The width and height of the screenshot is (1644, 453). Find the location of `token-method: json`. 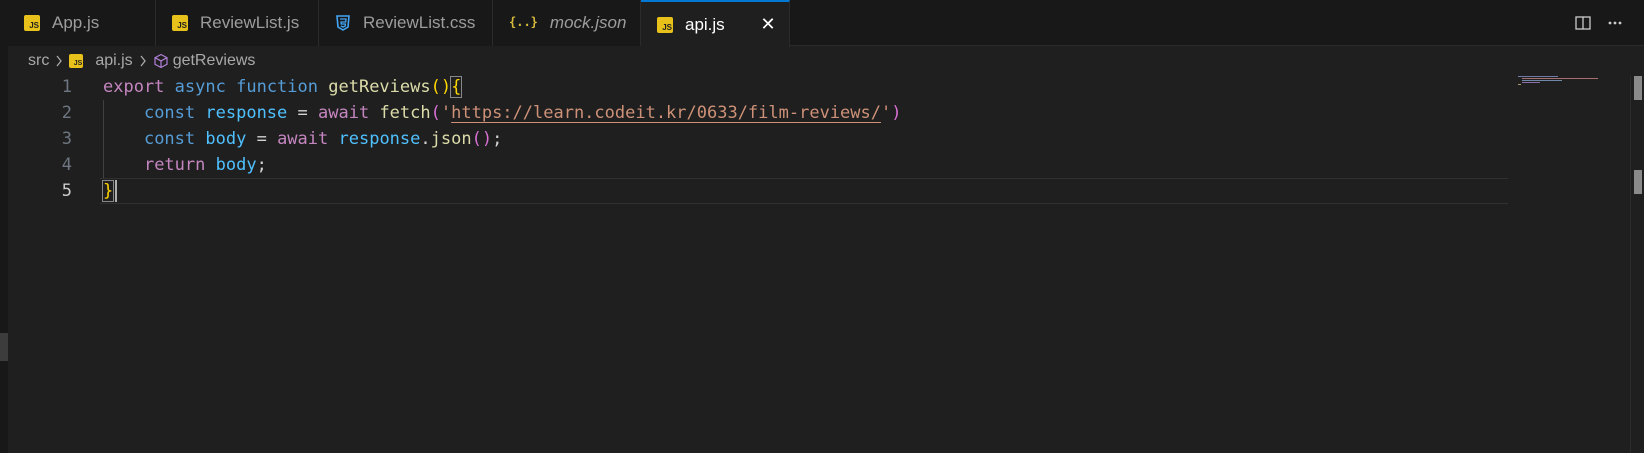

token-method: json is located at coordinates (451, 139).